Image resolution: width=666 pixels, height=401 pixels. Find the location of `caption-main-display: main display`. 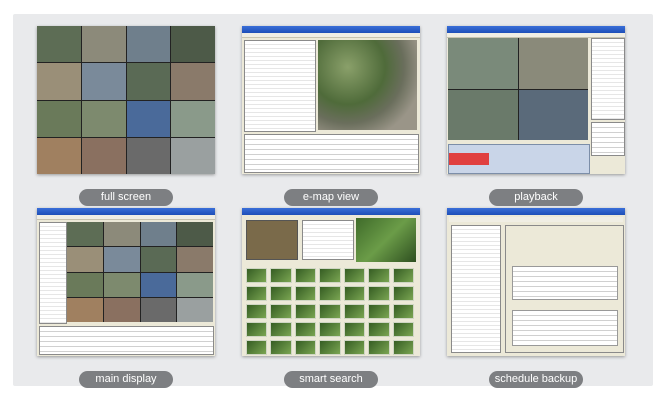

caption-main-display: main display is located at coordinates (126, 379).